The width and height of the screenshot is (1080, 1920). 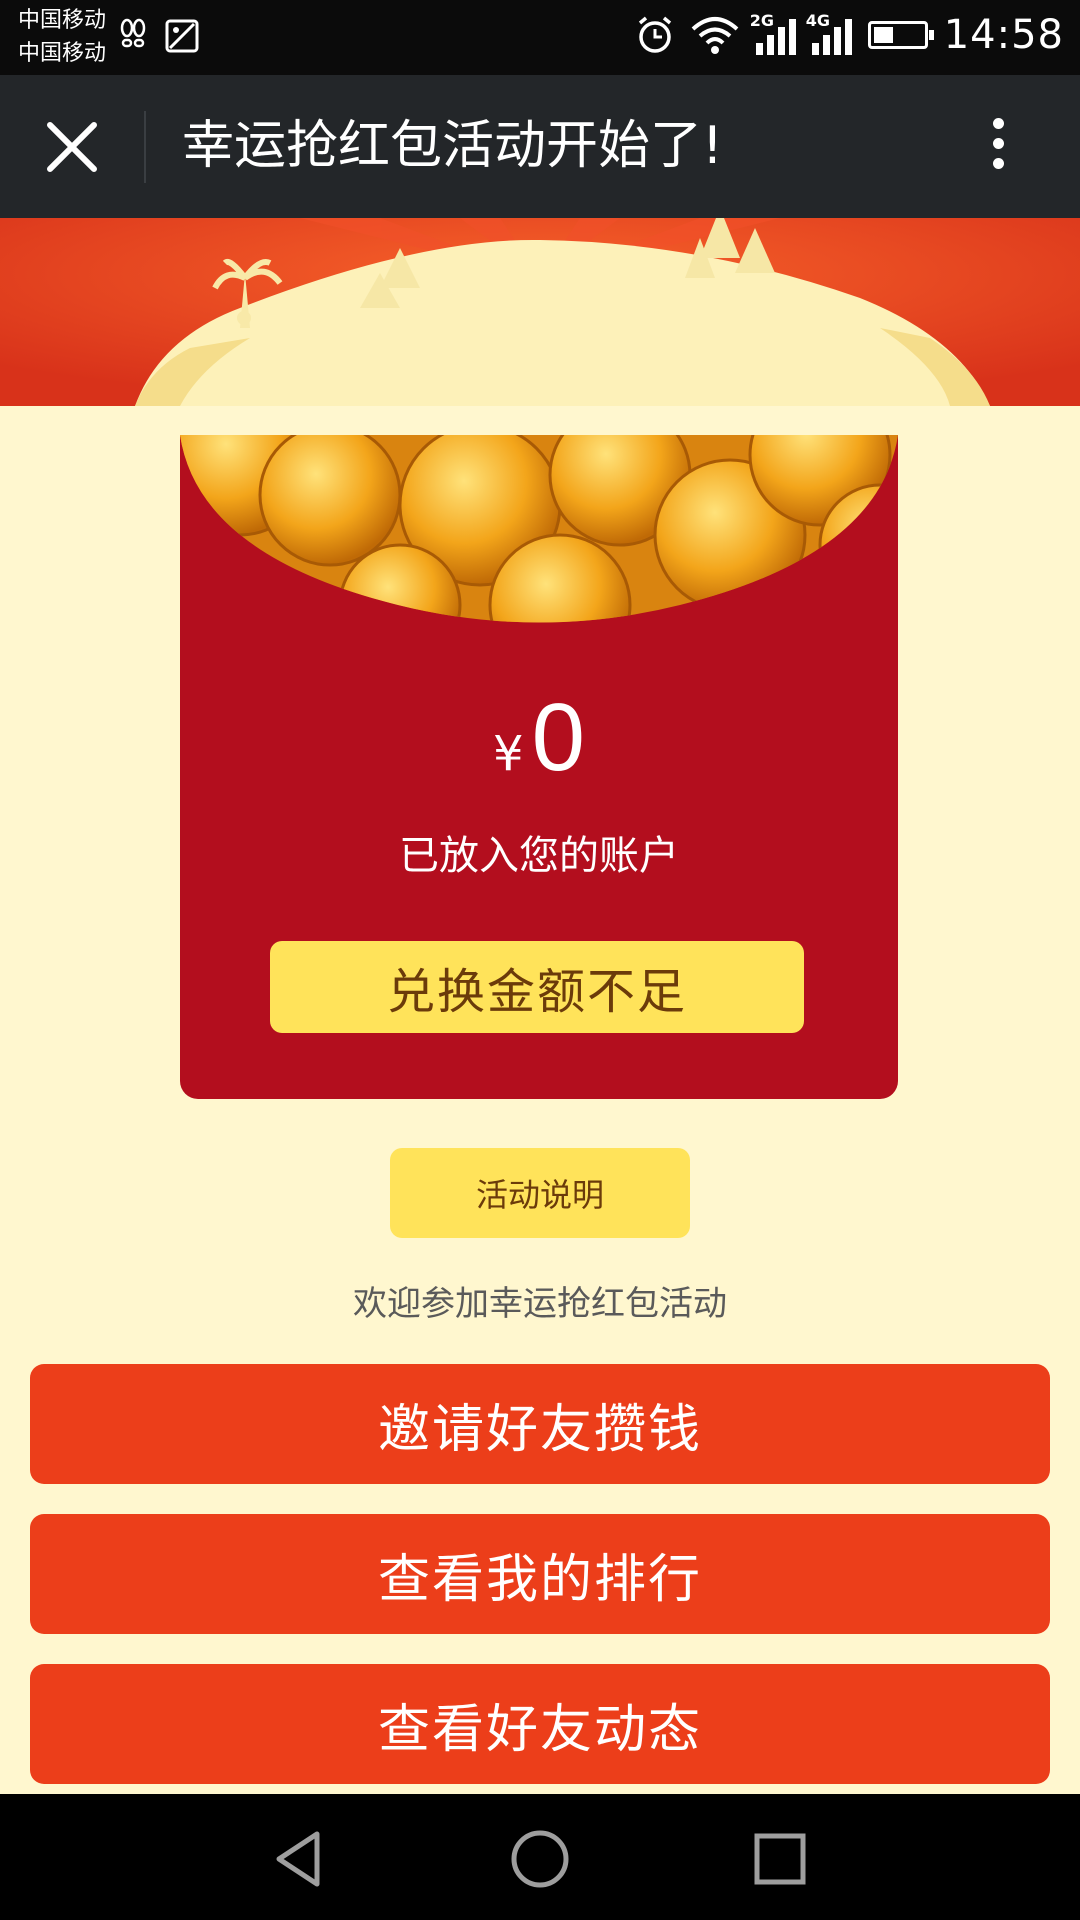 I want to click on carrier-2-label: 中国移动, so click(x=62, y=53).